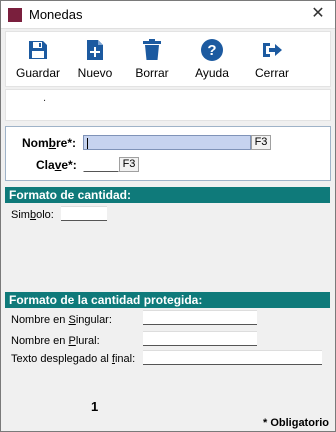  I want to click on exit-icon, so click(272, 50).